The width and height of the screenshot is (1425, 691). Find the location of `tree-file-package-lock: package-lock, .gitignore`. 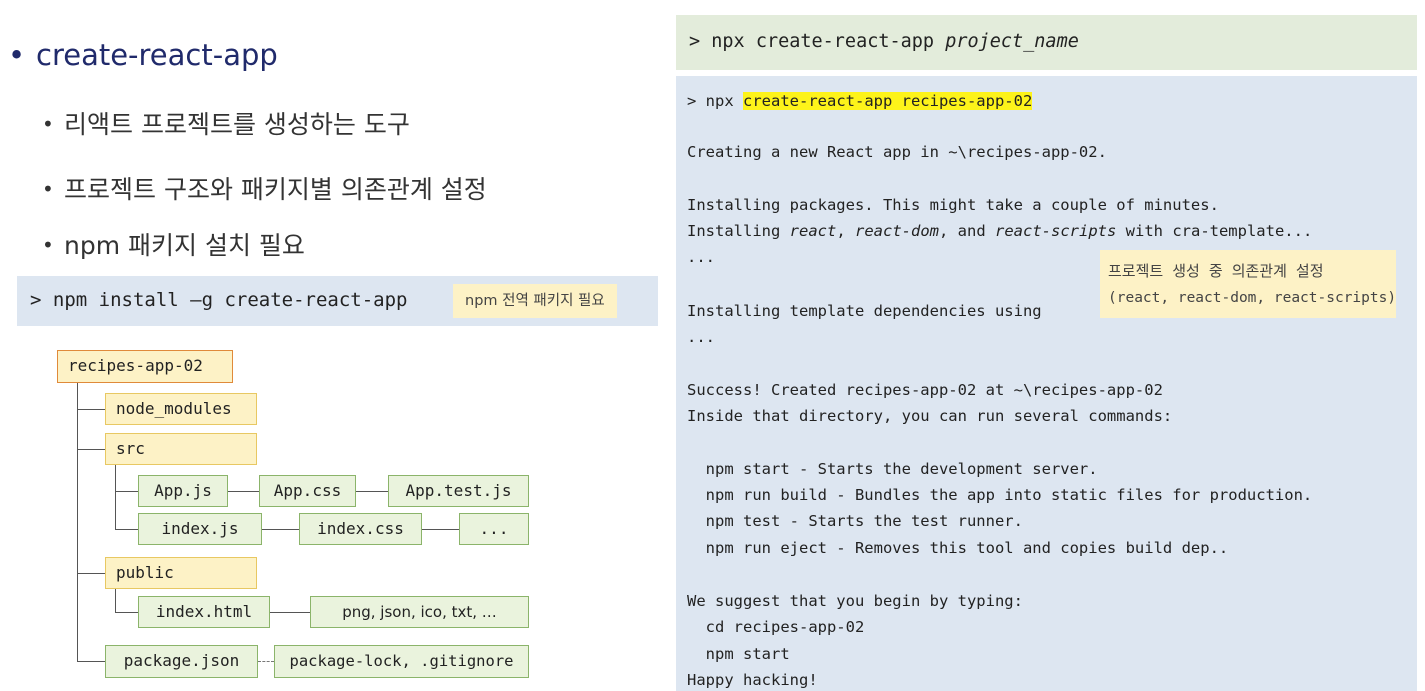

tree-file-package-lock: package-lock, .gitignore is located at coordinates (401, 661).